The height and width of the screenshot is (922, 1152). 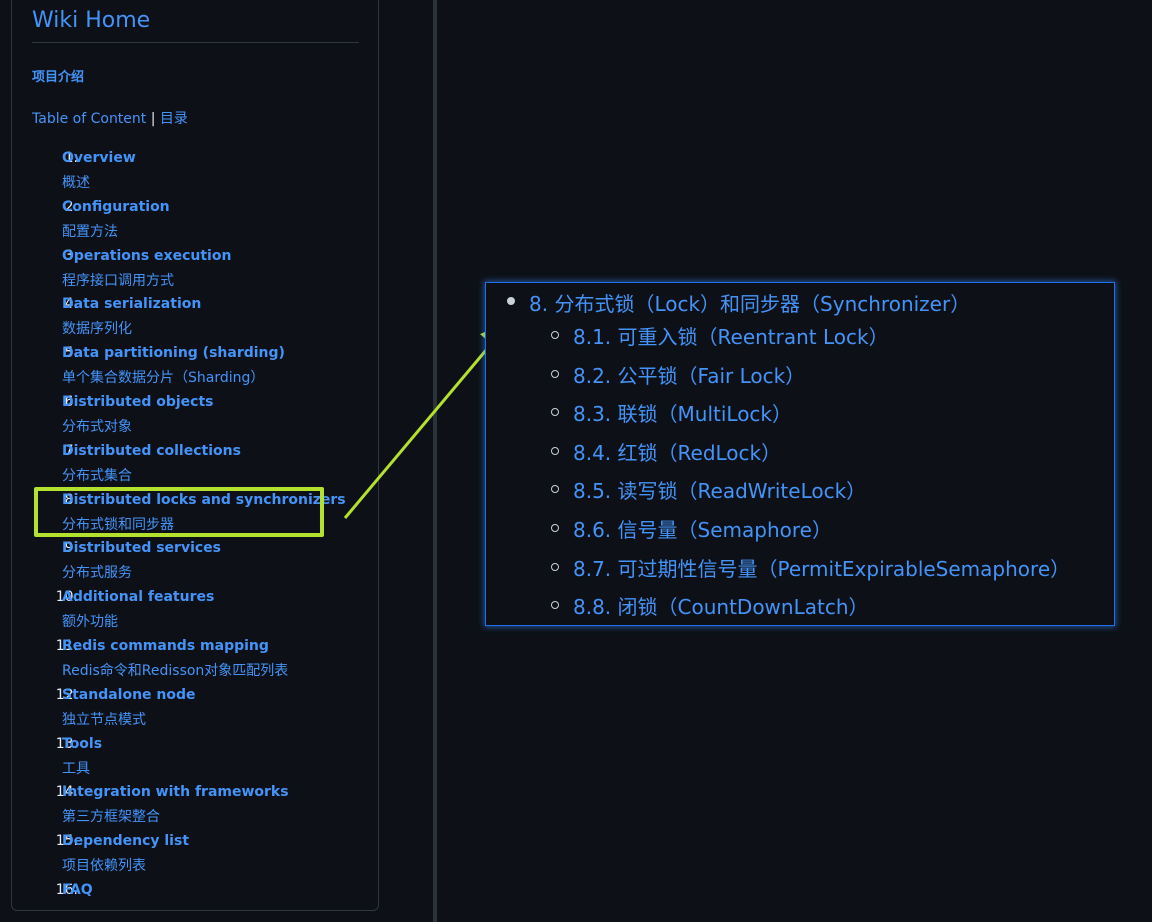 I want to click on subsection-link: 8.3. 联锁（MultiLock）, so click(x=682, y=412).